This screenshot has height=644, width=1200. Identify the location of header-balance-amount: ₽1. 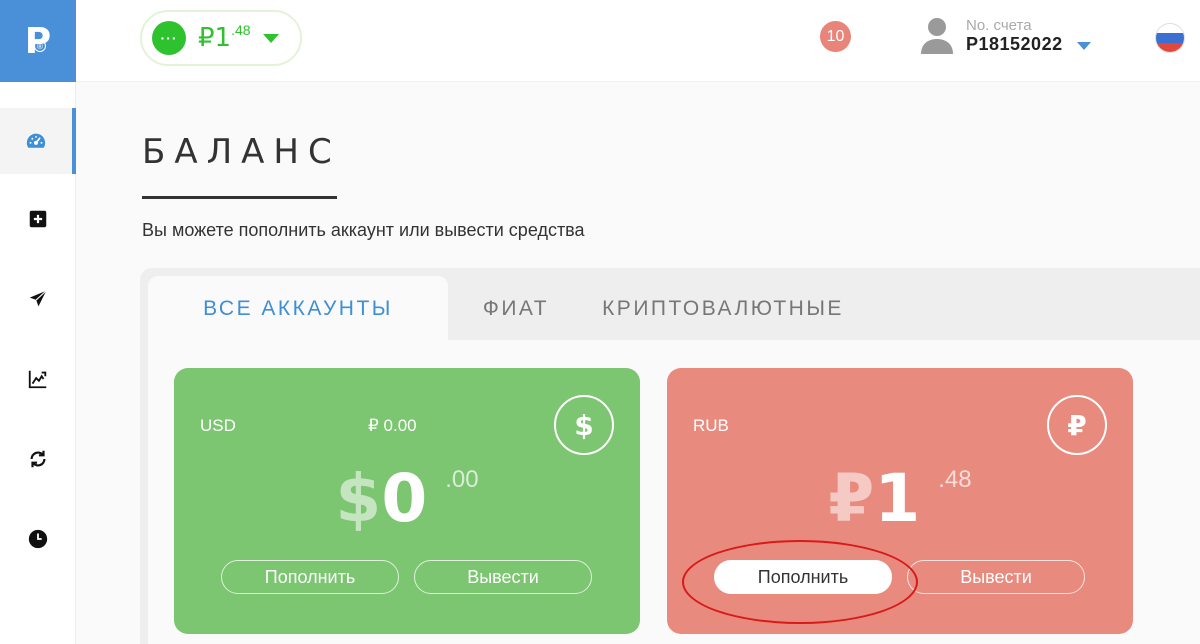
(214, 38).